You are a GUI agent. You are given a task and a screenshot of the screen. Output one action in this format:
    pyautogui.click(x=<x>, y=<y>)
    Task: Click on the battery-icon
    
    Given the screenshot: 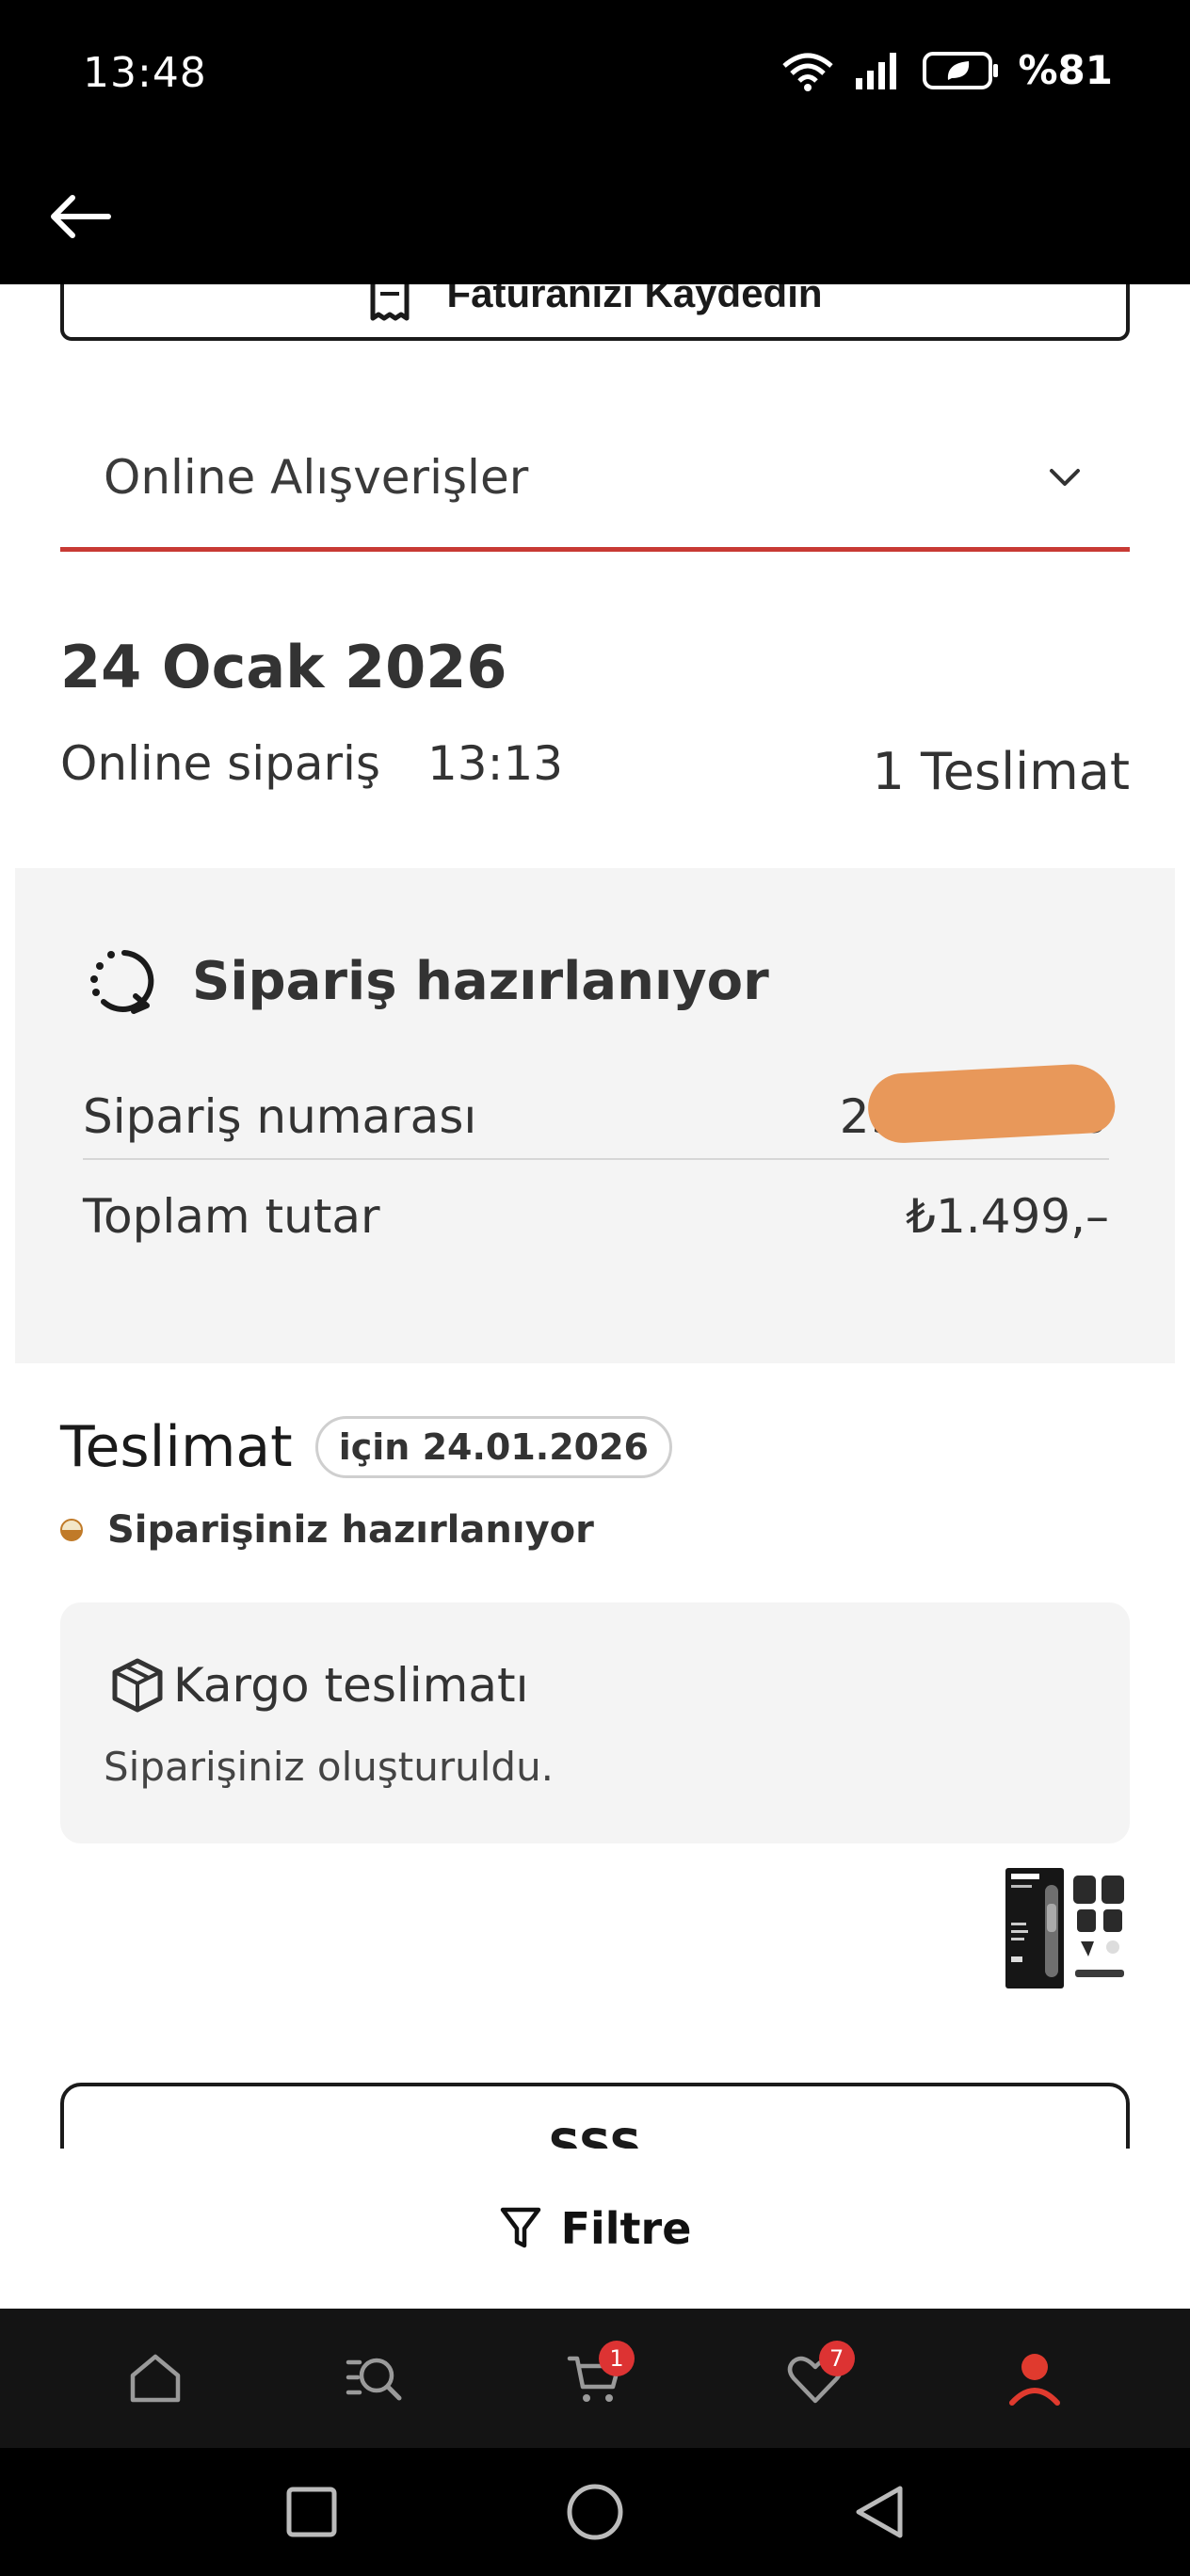 What is the action you would take?
    pyautogui.click(x=961, y=70)
    